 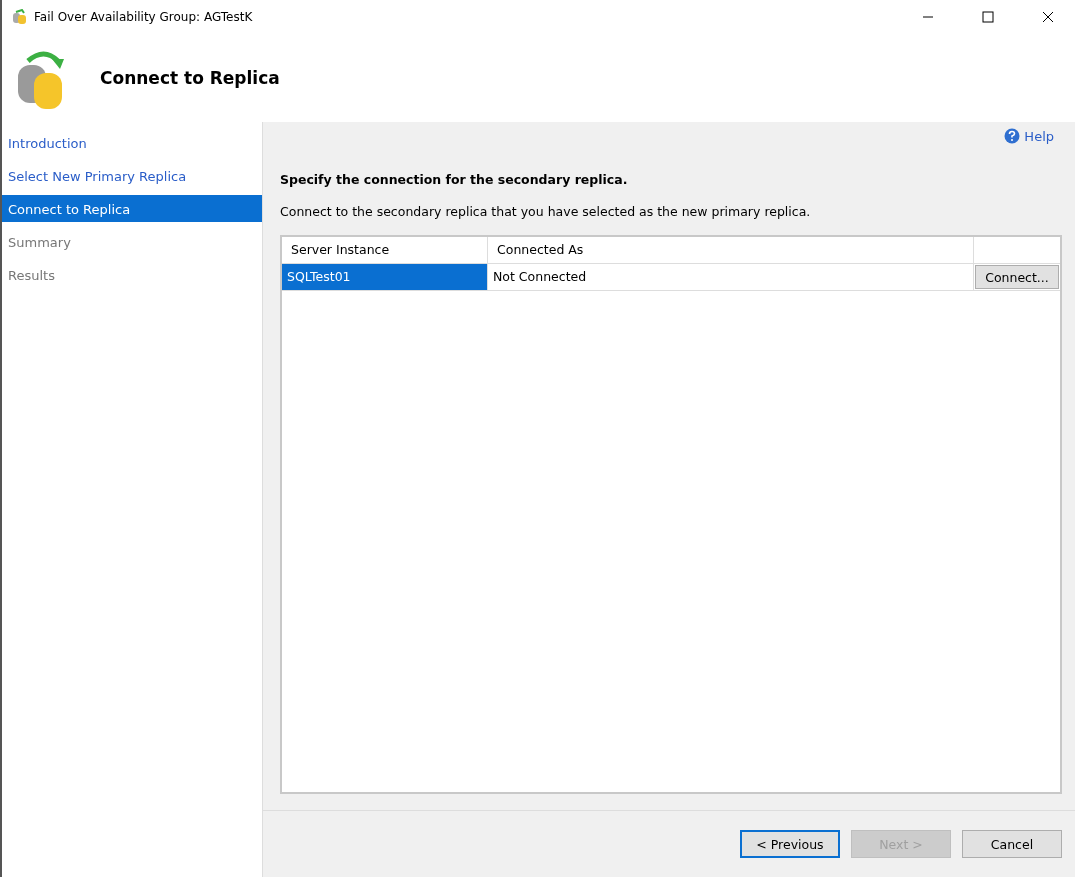 I want to click on help-icon, so click(x=1012, y=136).